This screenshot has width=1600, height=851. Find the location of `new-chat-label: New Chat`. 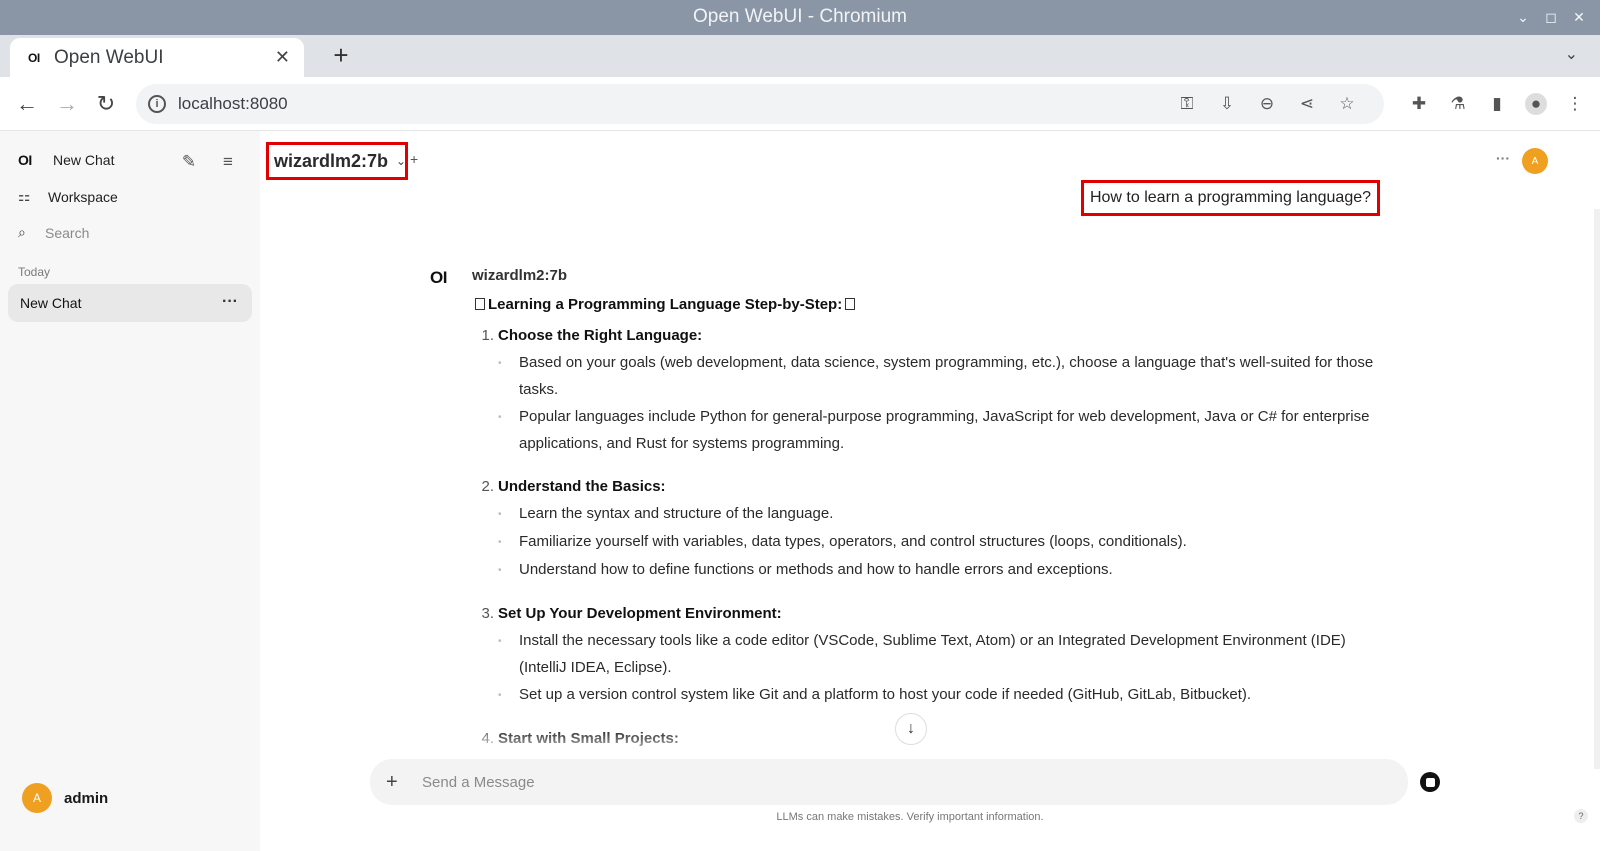

new-chat-label: New Chat is located at coordinates (84, 160).